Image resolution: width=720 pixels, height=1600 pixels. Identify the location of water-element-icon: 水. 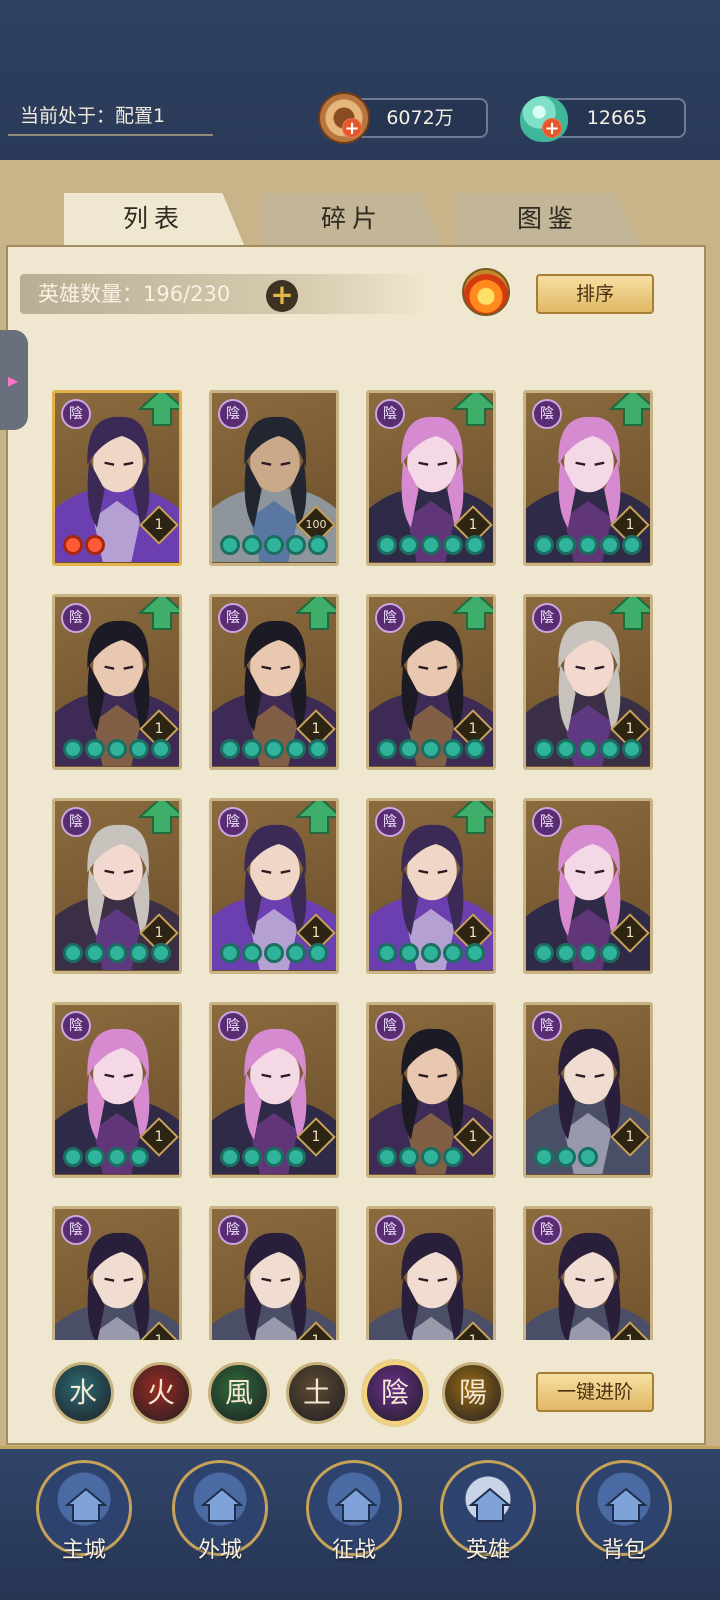
(83, 1393).